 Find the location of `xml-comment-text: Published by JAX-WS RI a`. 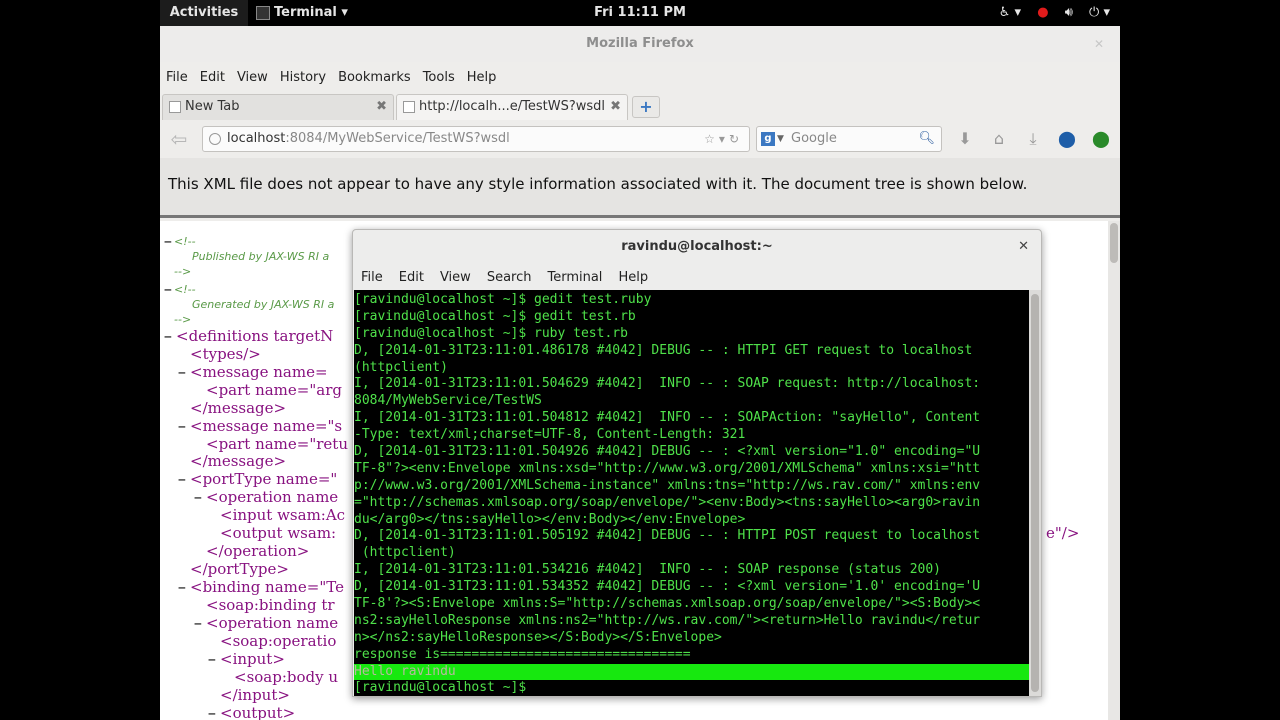

xml-comment-text: Published by JAX-WS RI a is located at coordinates (261, 256).